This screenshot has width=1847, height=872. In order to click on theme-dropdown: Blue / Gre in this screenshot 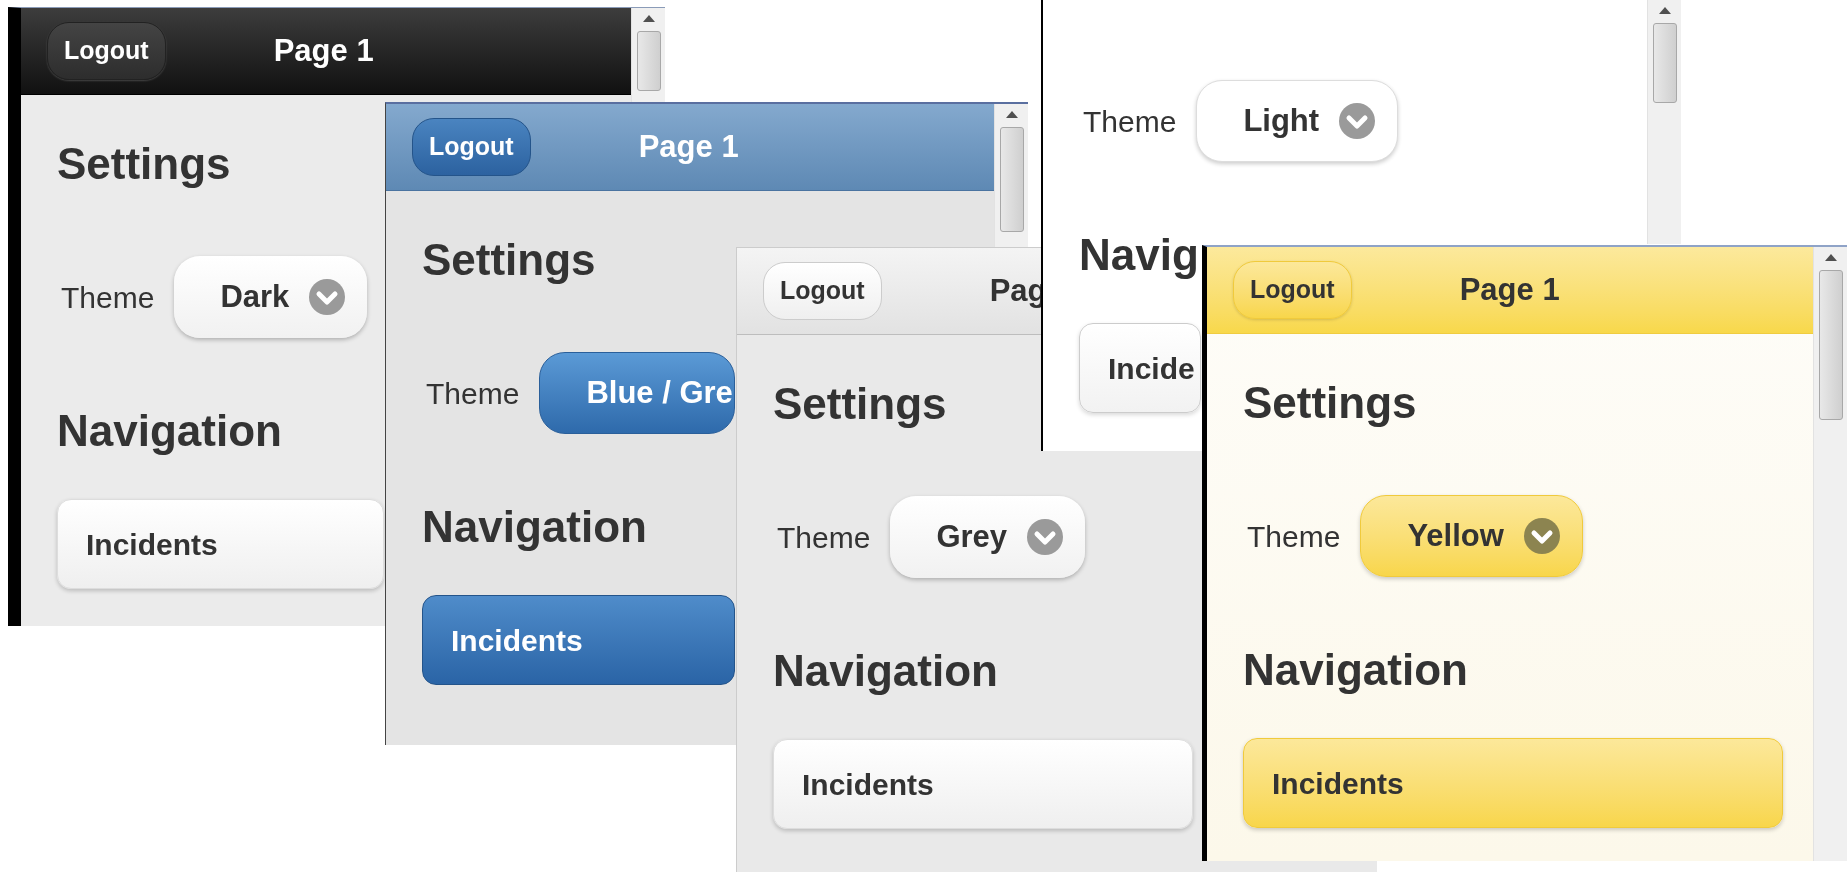, I will do `click(637, 393)`.